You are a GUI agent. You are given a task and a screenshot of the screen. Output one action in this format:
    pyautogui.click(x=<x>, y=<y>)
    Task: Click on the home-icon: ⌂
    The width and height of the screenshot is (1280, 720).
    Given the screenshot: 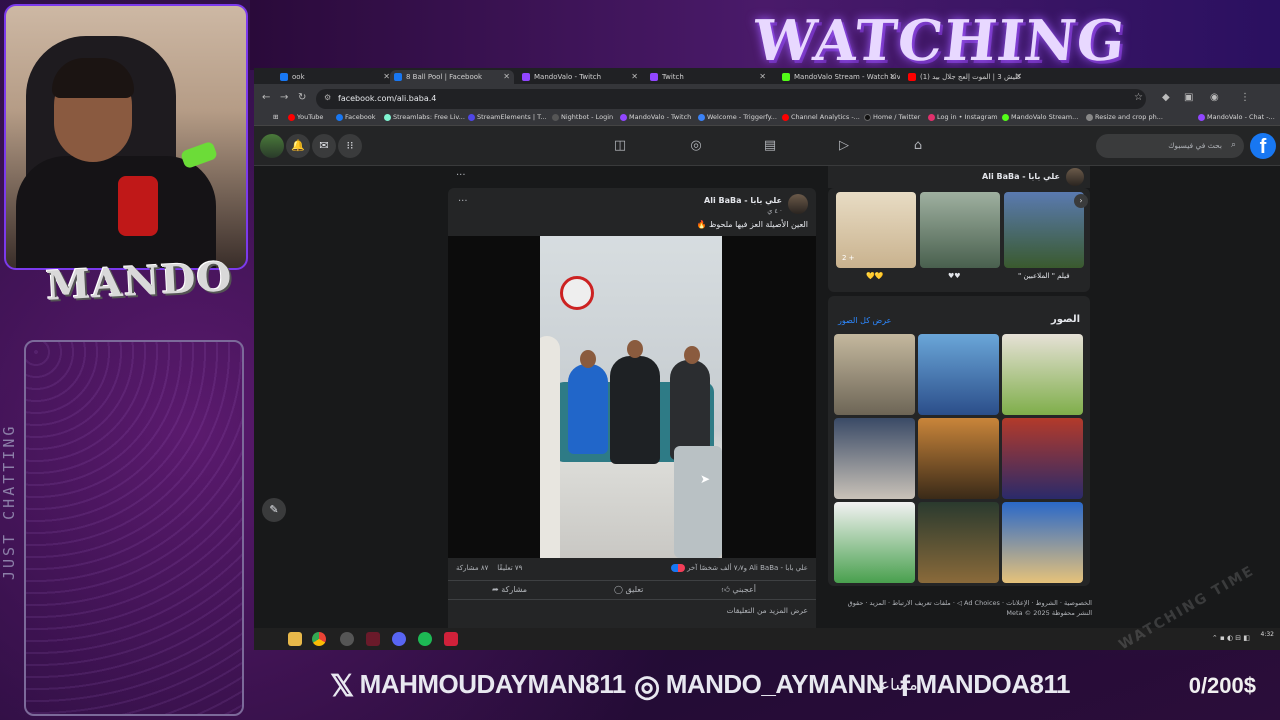 What is the action you would take?
    pyautogui.click(x=918, y=146)
    